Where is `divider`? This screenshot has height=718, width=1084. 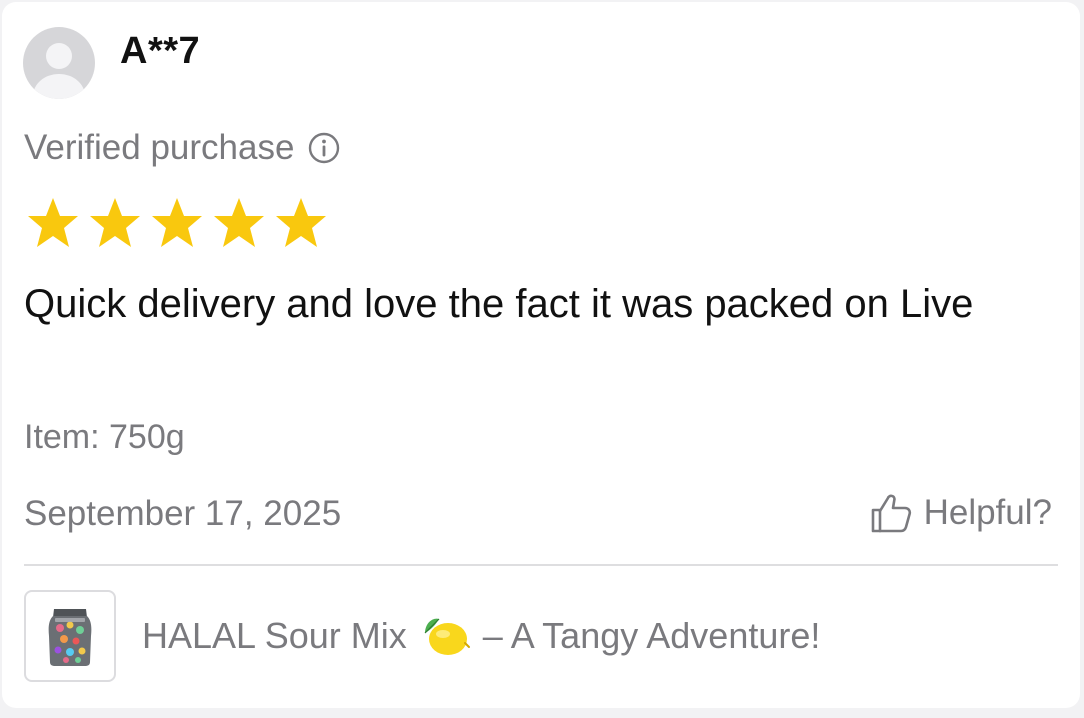
divider is located at coordinates (541, 565).